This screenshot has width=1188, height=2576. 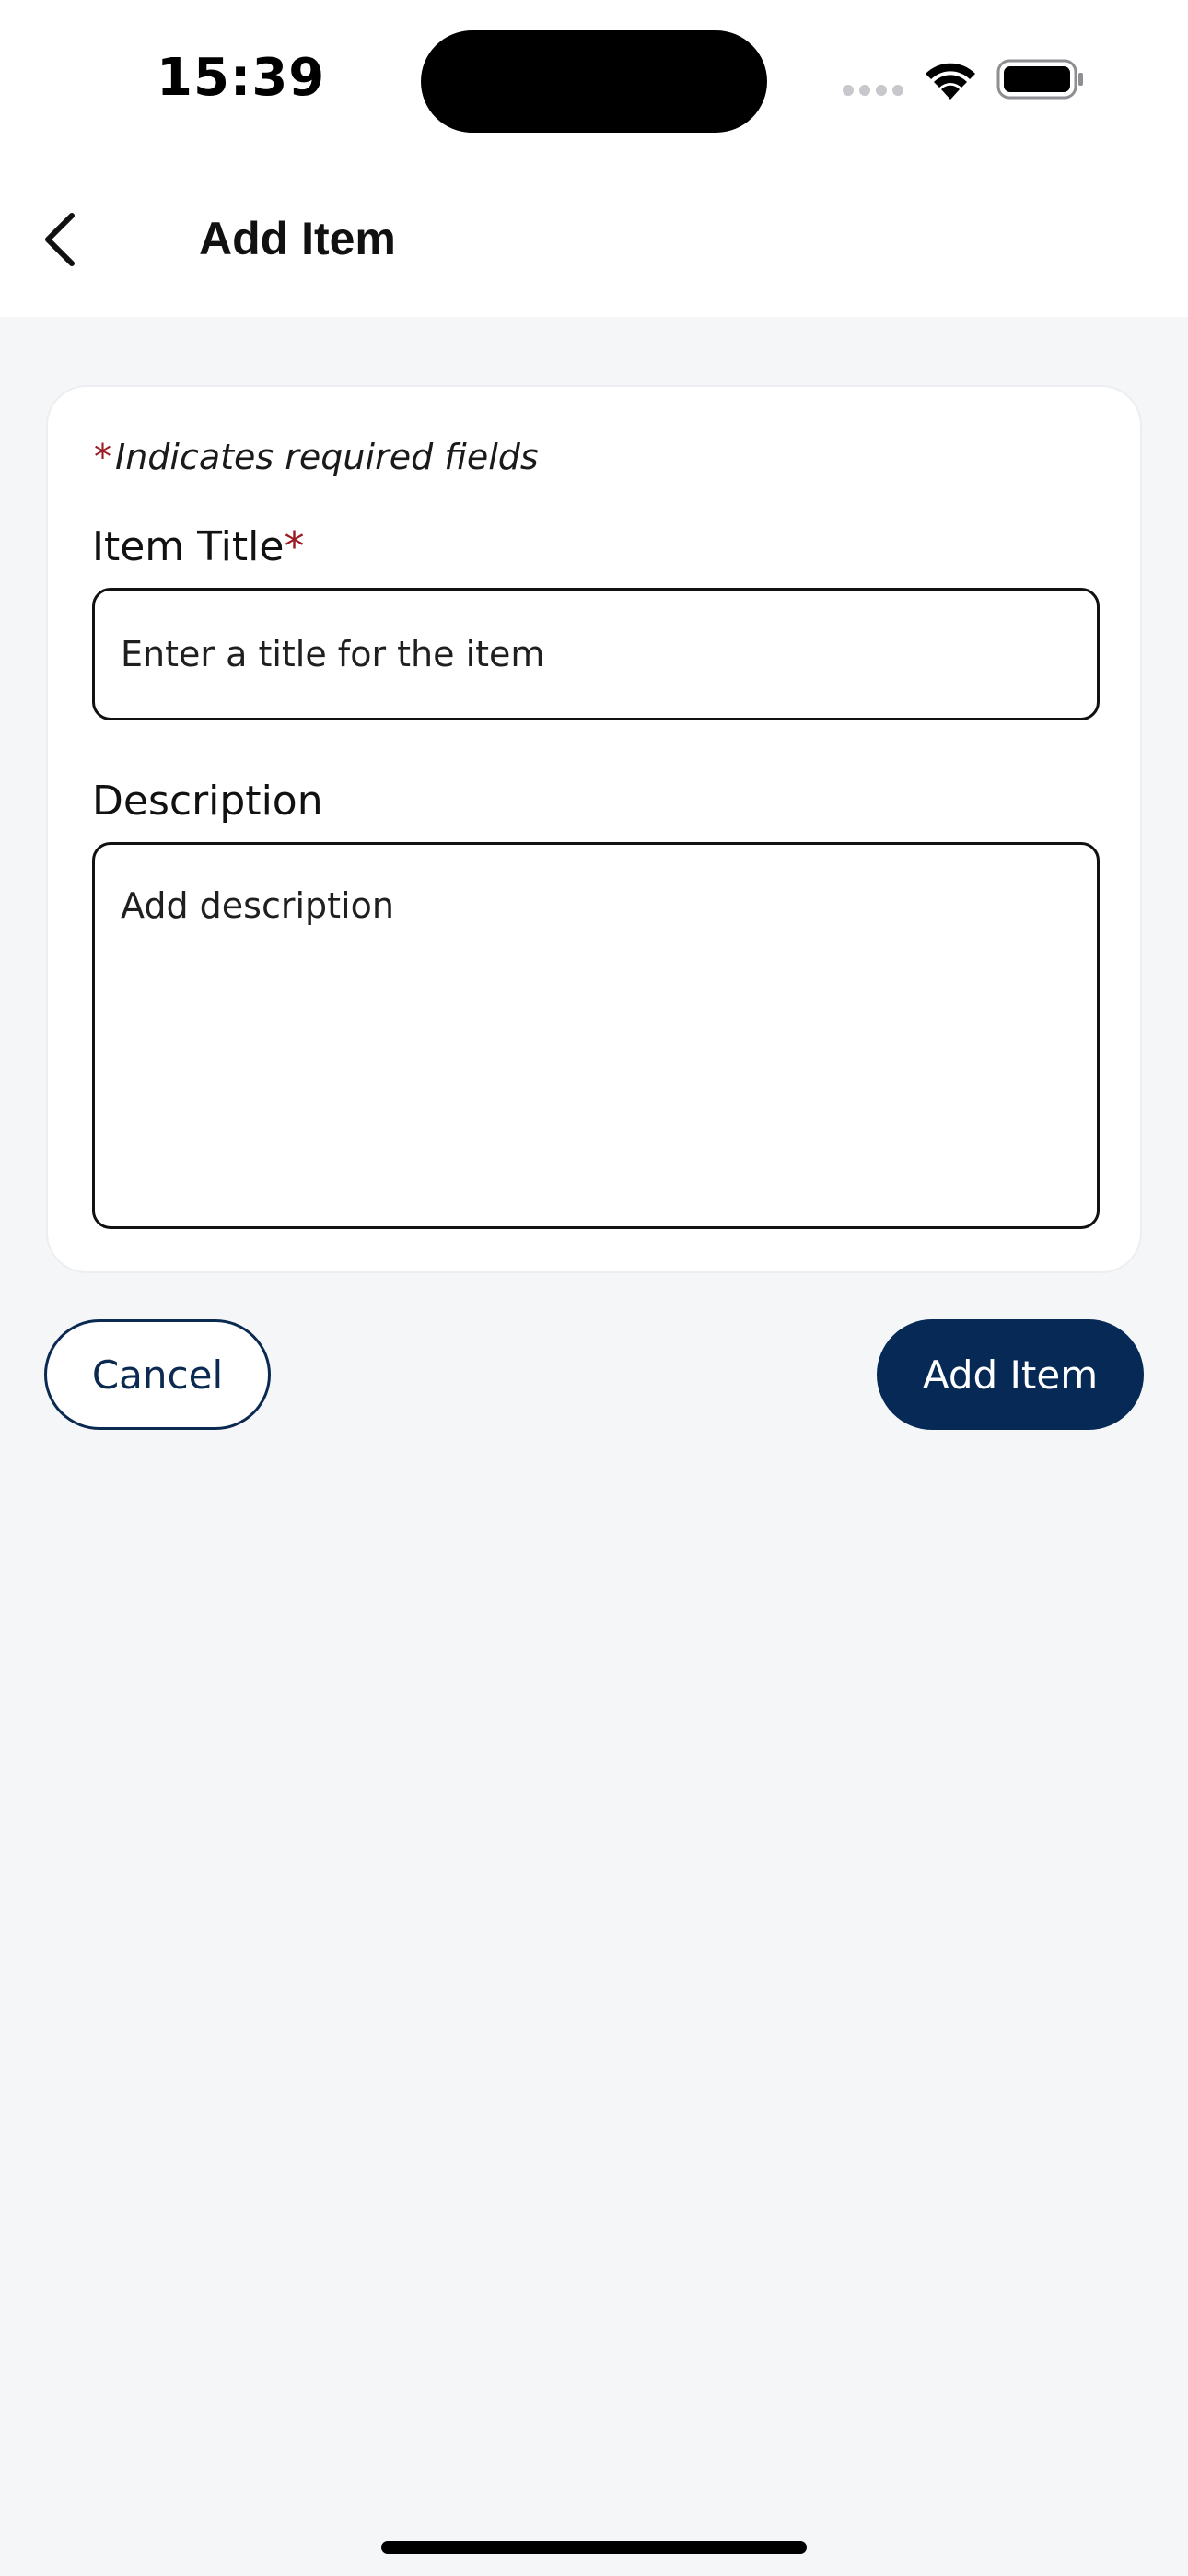 I want to click on page-title: Add Item, so click(x=297, y=238).